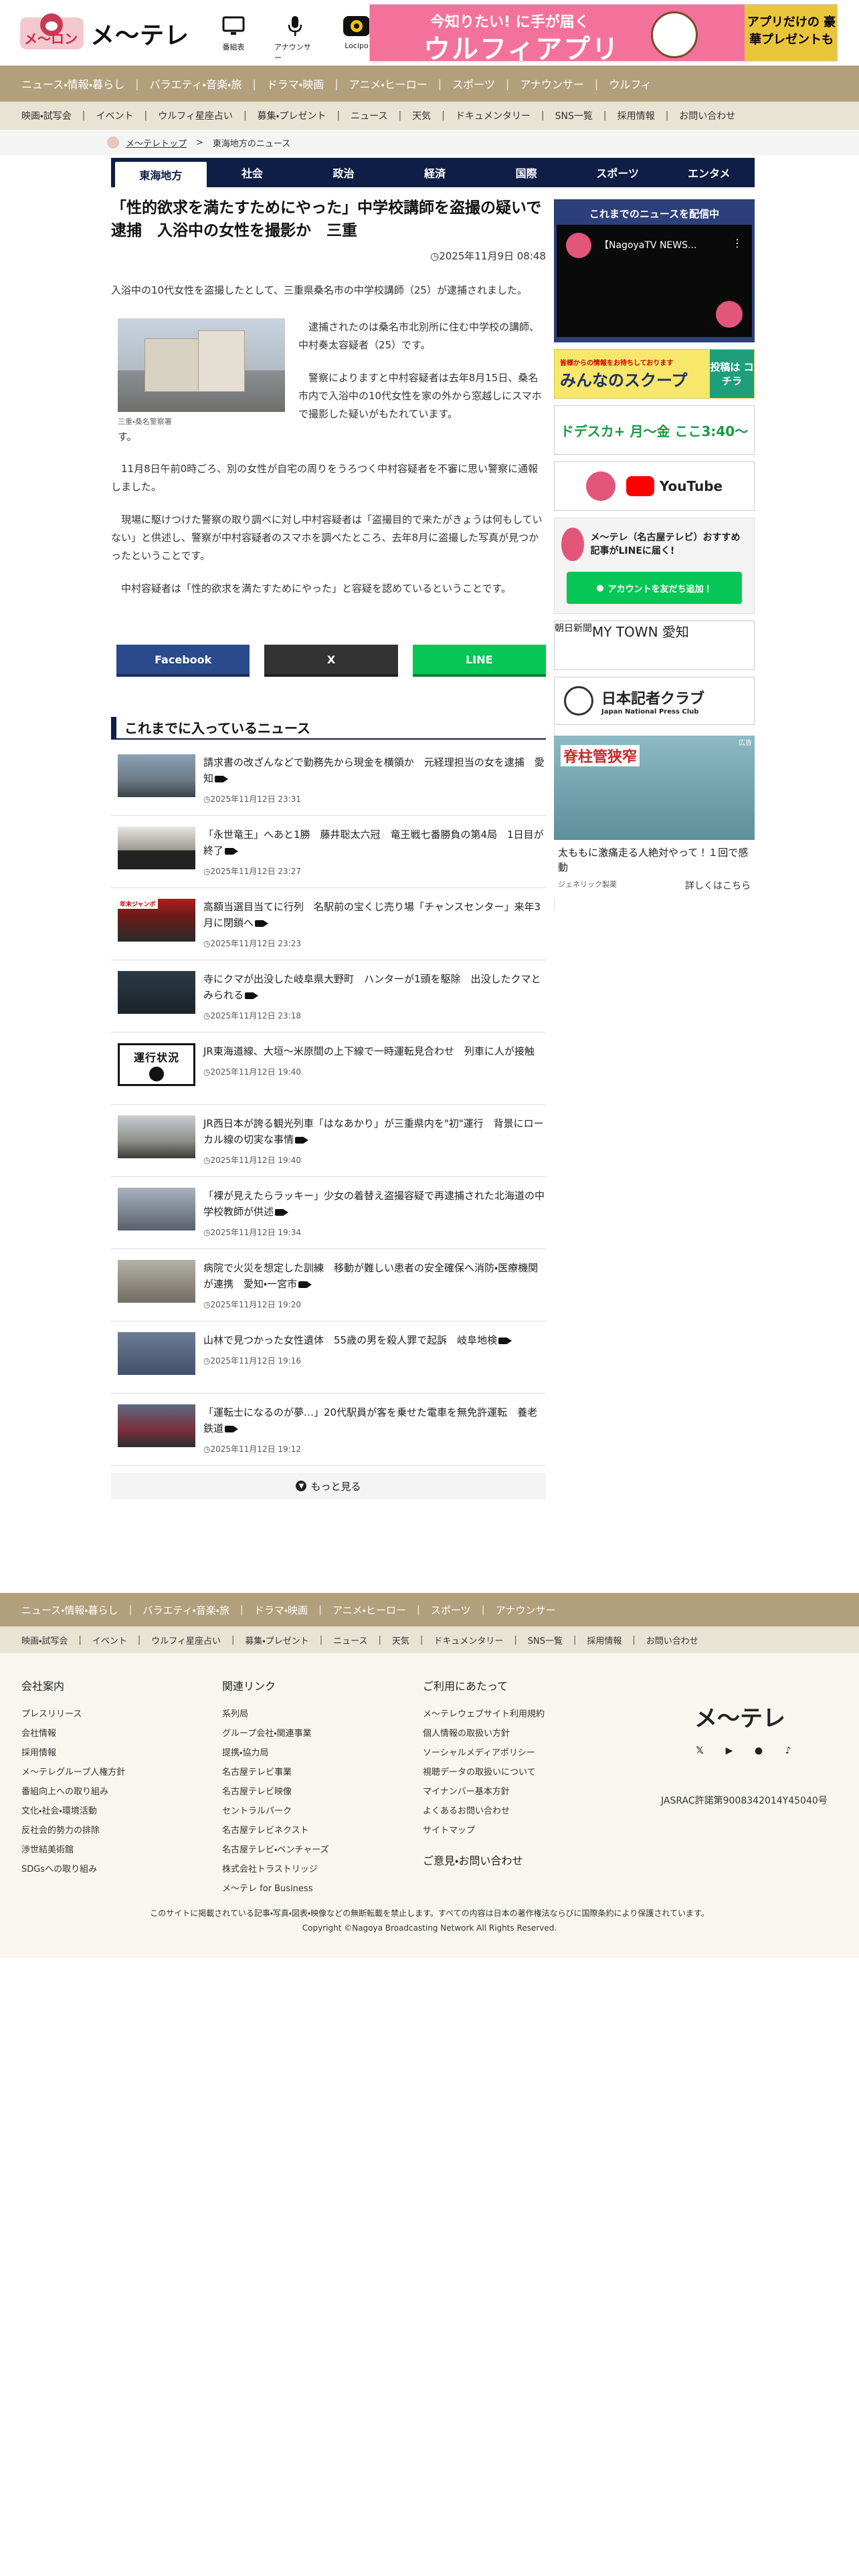 The width and height of the screenshot is (859, 2576). Describe the element at coordinates (737, 243) in the screenshot. I see `more-options-icon: ⋮` at that location.